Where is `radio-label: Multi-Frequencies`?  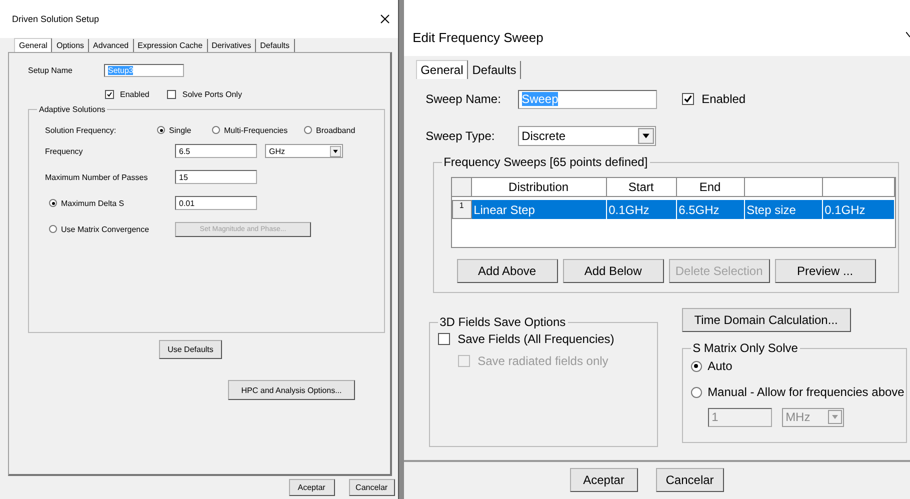
radio-label: Multi-Frequencies is located at coordinates (256, 130).